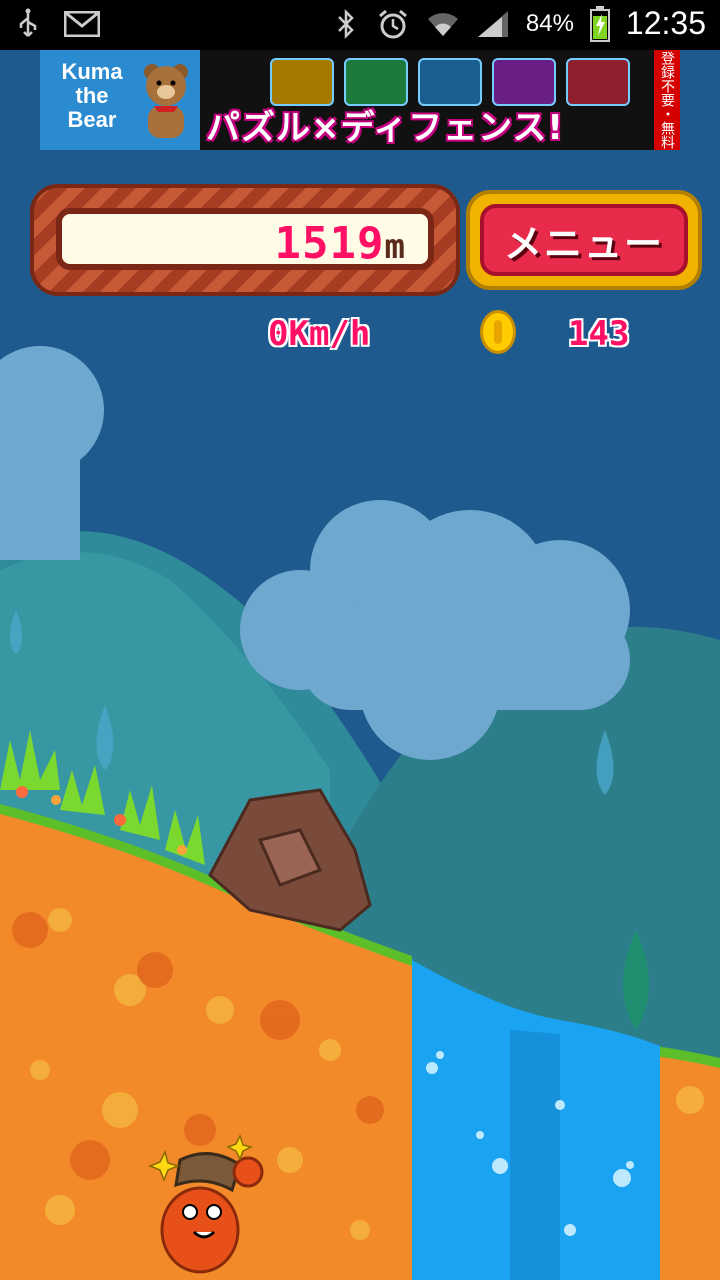 Image resolution: width=720 pixels, height=1280 pixels. Describe the element at coordinates (687, 1165) in the screenshot. I see `dirt-right` at that location.